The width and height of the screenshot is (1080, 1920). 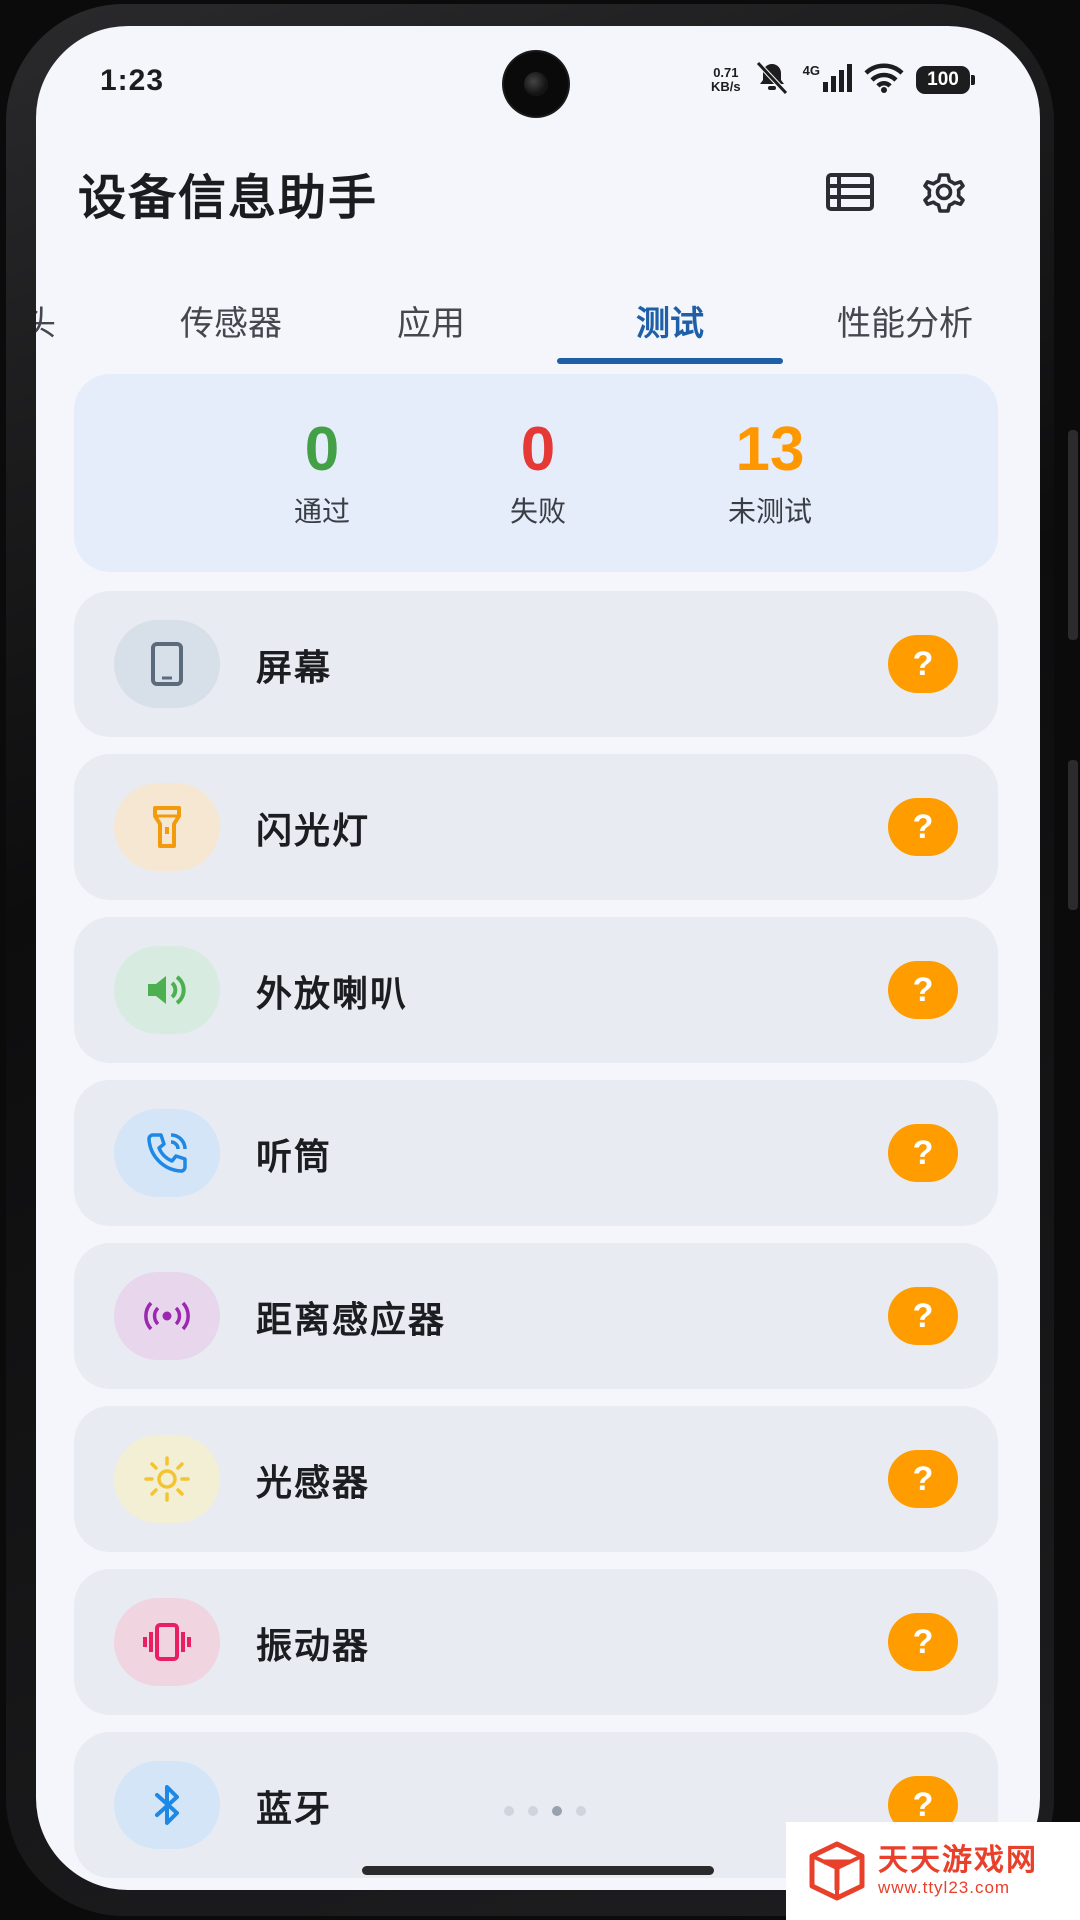 I want to click on tab-bar: 头 传感器 应用 测试 性能分析, so click(x=538, y=331).